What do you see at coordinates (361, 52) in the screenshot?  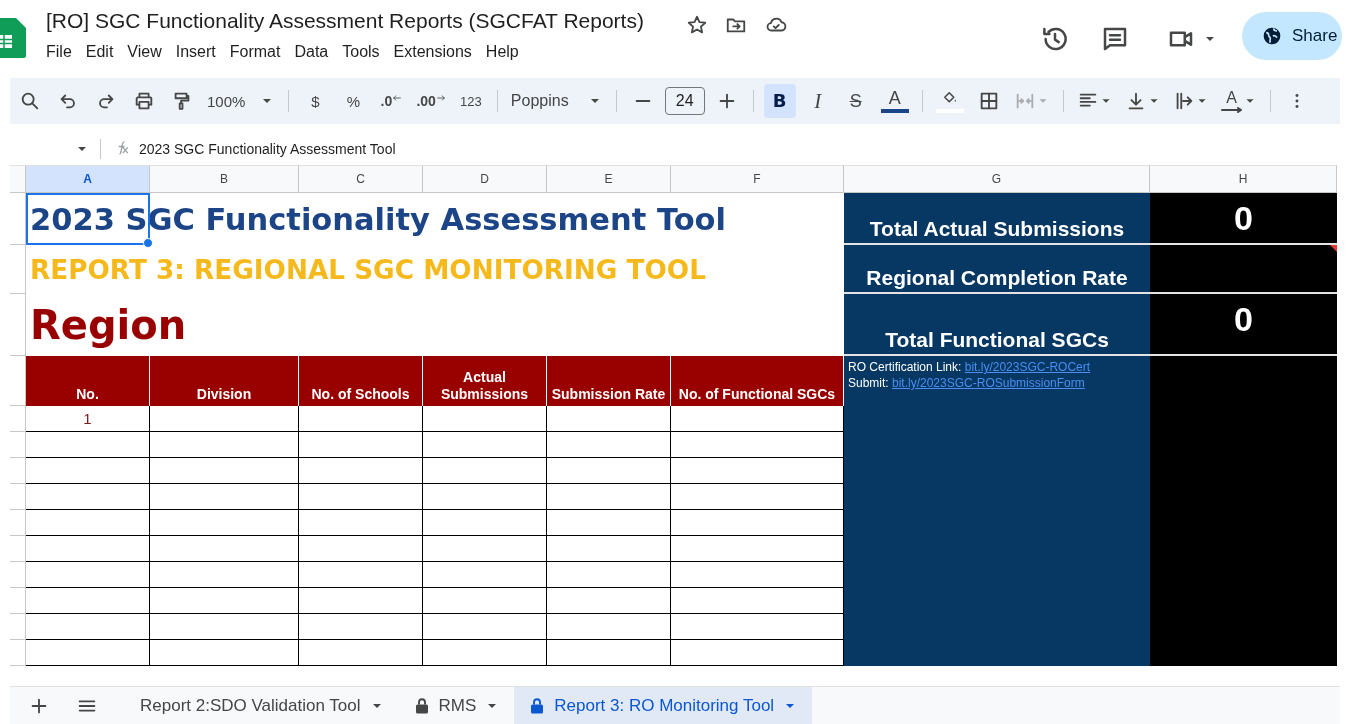 I see `menu-item: Tools` at bounding box center [361, 52].